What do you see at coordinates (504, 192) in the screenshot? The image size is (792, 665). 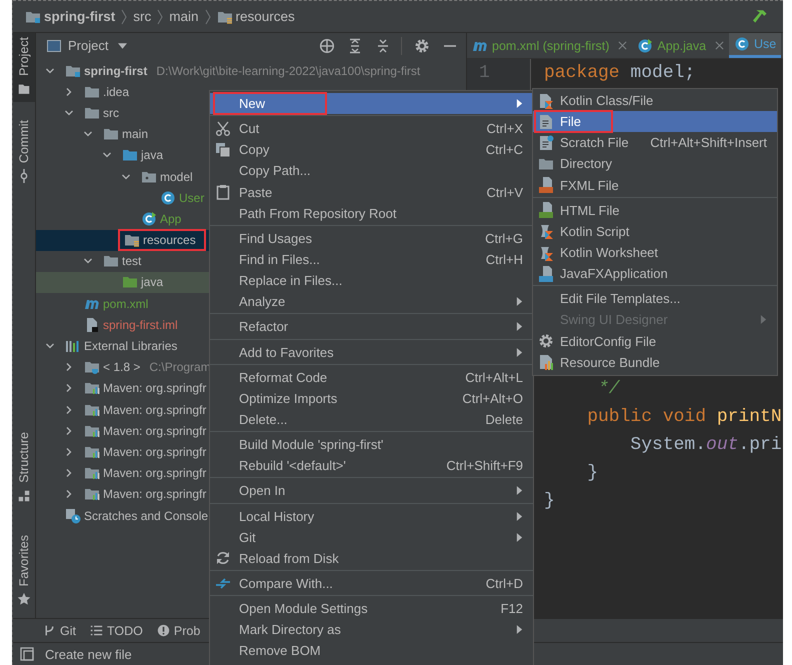 I see `shortcut-text: Ctrl+V` at bounding box center [504, 192].